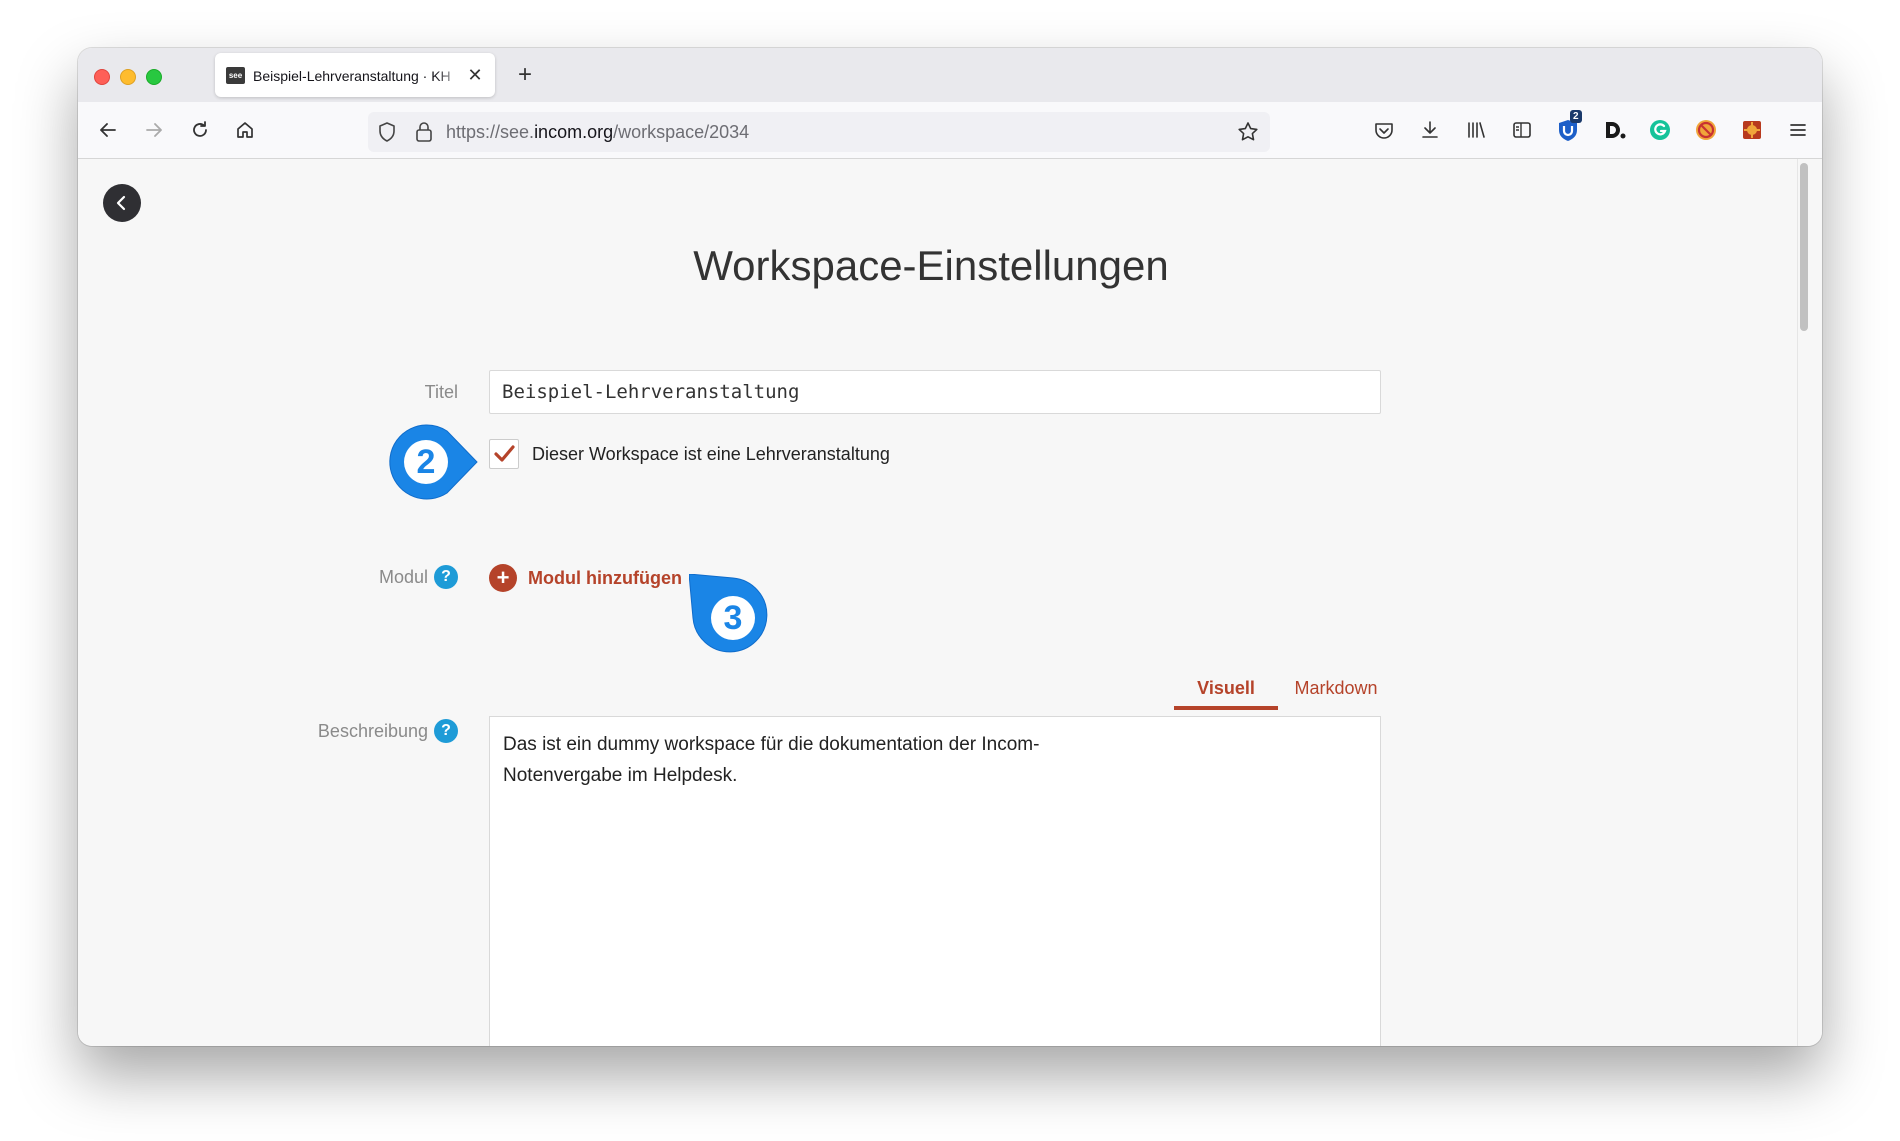 The height and width of the screenshot is (1141, 1900). Describe the element at coordinates (931, 265) in the screenshot. I see `page-title: Workspace-Einstellungen` at that location.